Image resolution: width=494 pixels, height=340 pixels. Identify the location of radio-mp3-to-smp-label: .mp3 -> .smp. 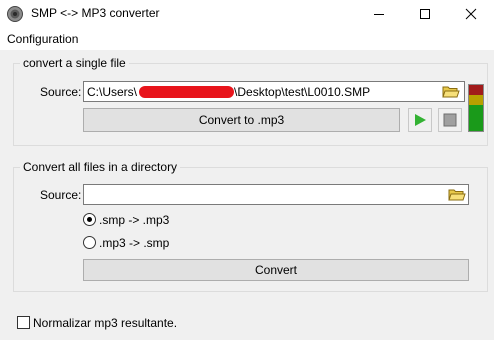
(134, 243).